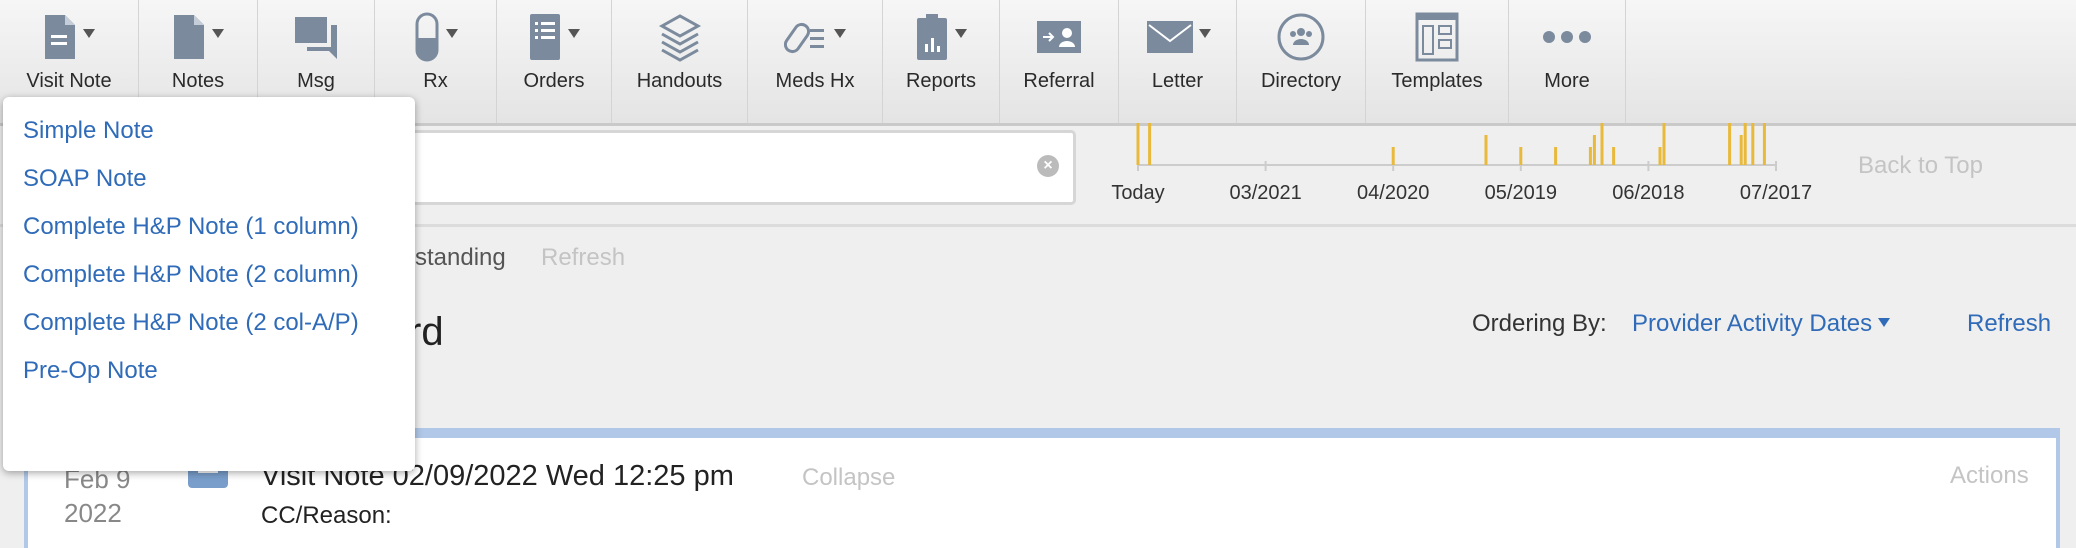 This screenshot has width=2076, height=548. Describe the element at coordinates (1300, 81) in the screenshot. I see `toolbar-label: Directory` at that location.